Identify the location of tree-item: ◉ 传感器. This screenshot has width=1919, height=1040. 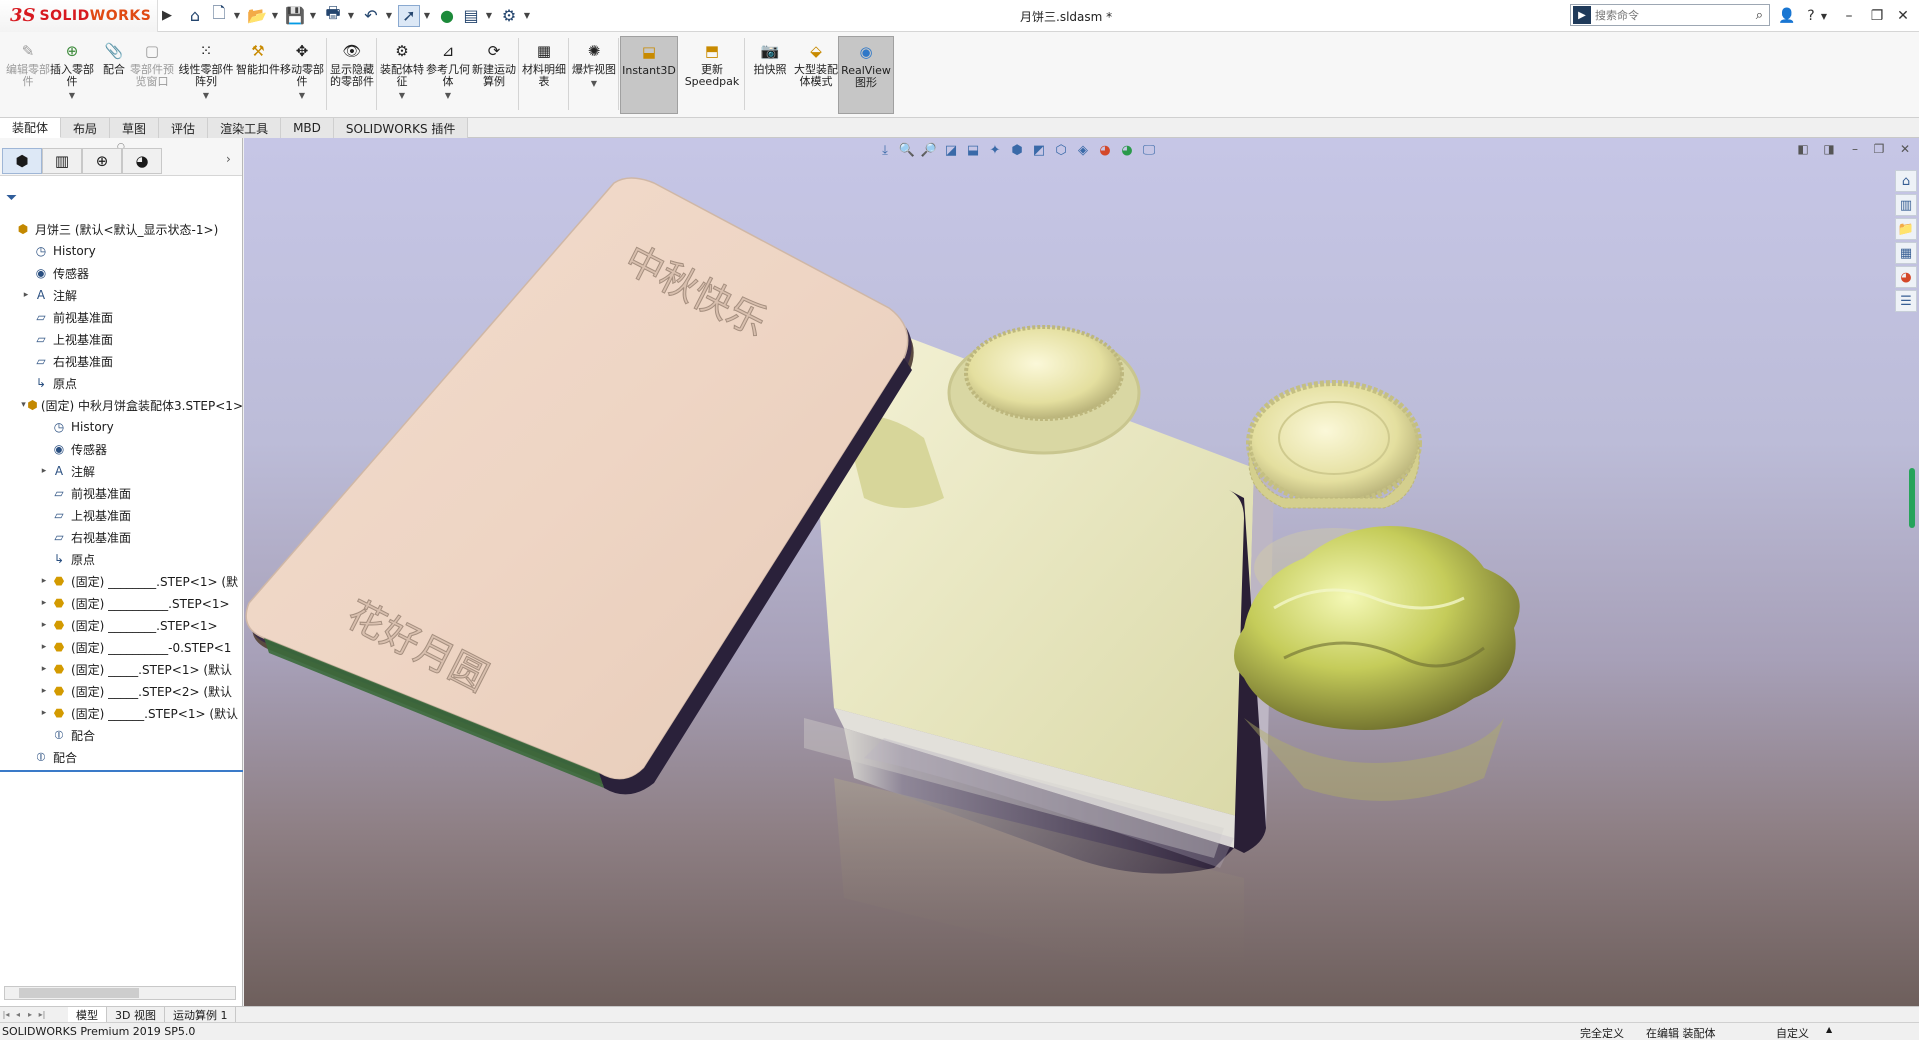
(121, 273).